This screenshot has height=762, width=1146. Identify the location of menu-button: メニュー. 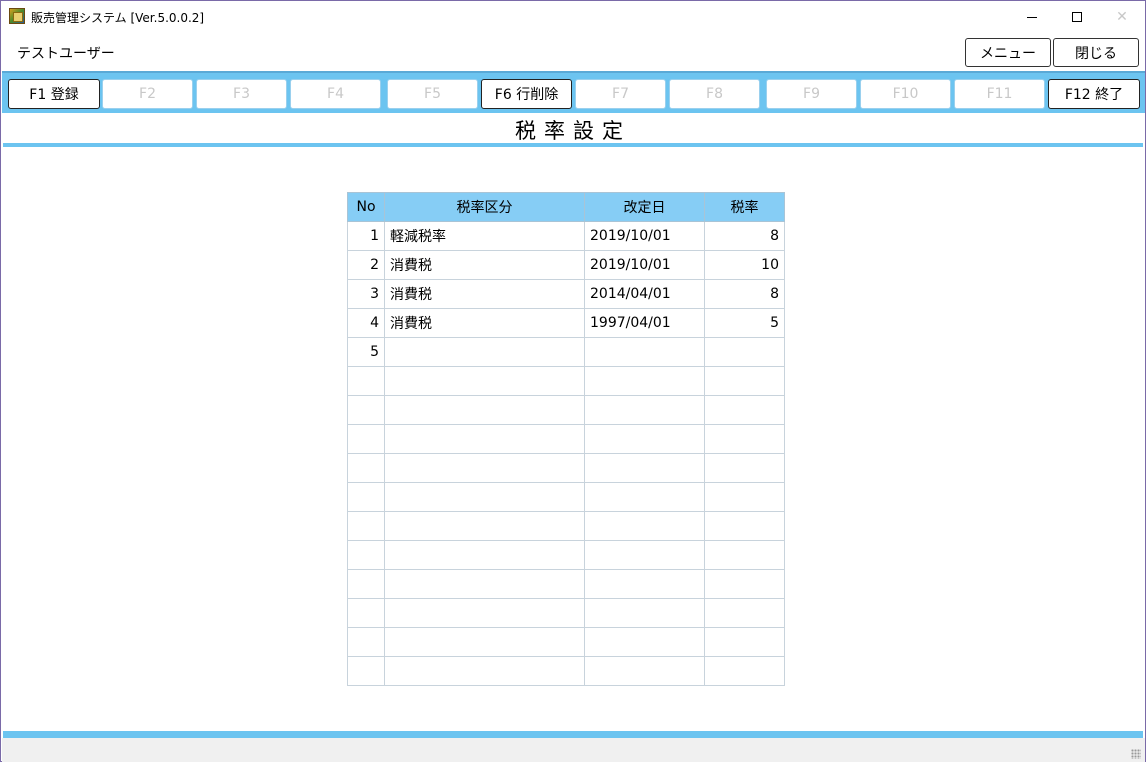
(1008, 52).